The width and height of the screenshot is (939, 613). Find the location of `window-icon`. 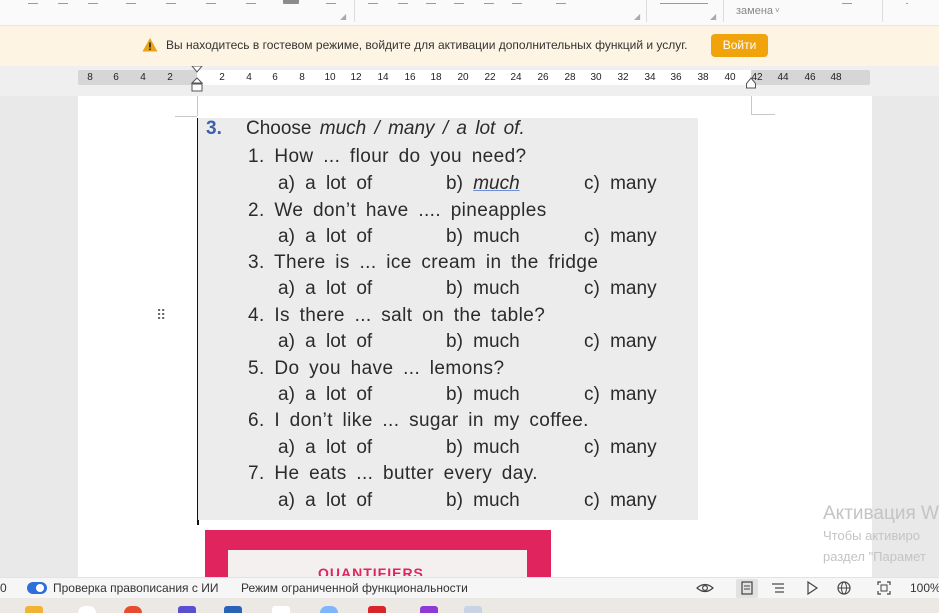

window-icon is located at coordinates (473, 609).